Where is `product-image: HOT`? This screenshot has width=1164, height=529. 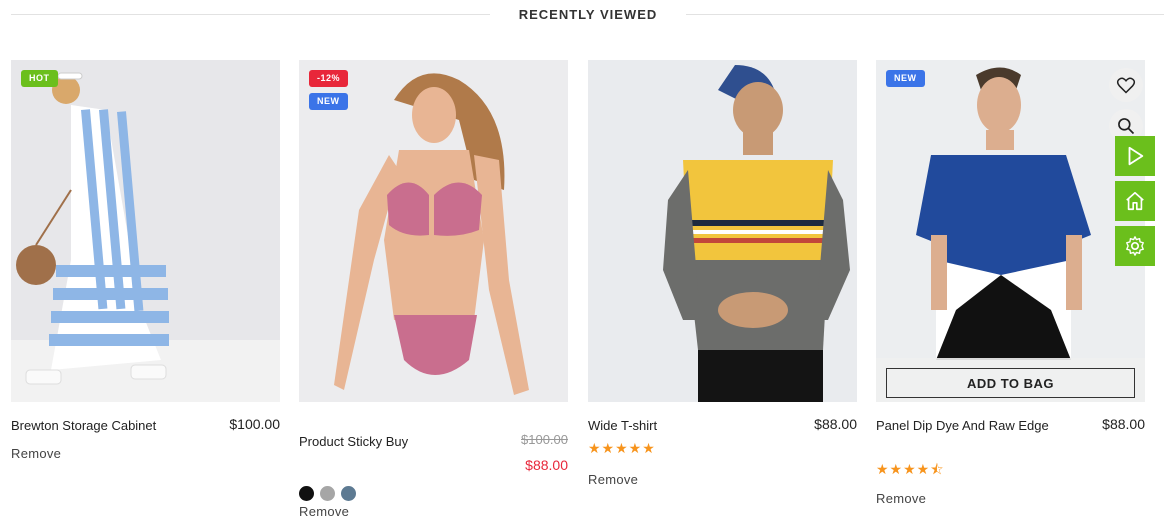
product-image: HOT is located at coordinates (145, 231).